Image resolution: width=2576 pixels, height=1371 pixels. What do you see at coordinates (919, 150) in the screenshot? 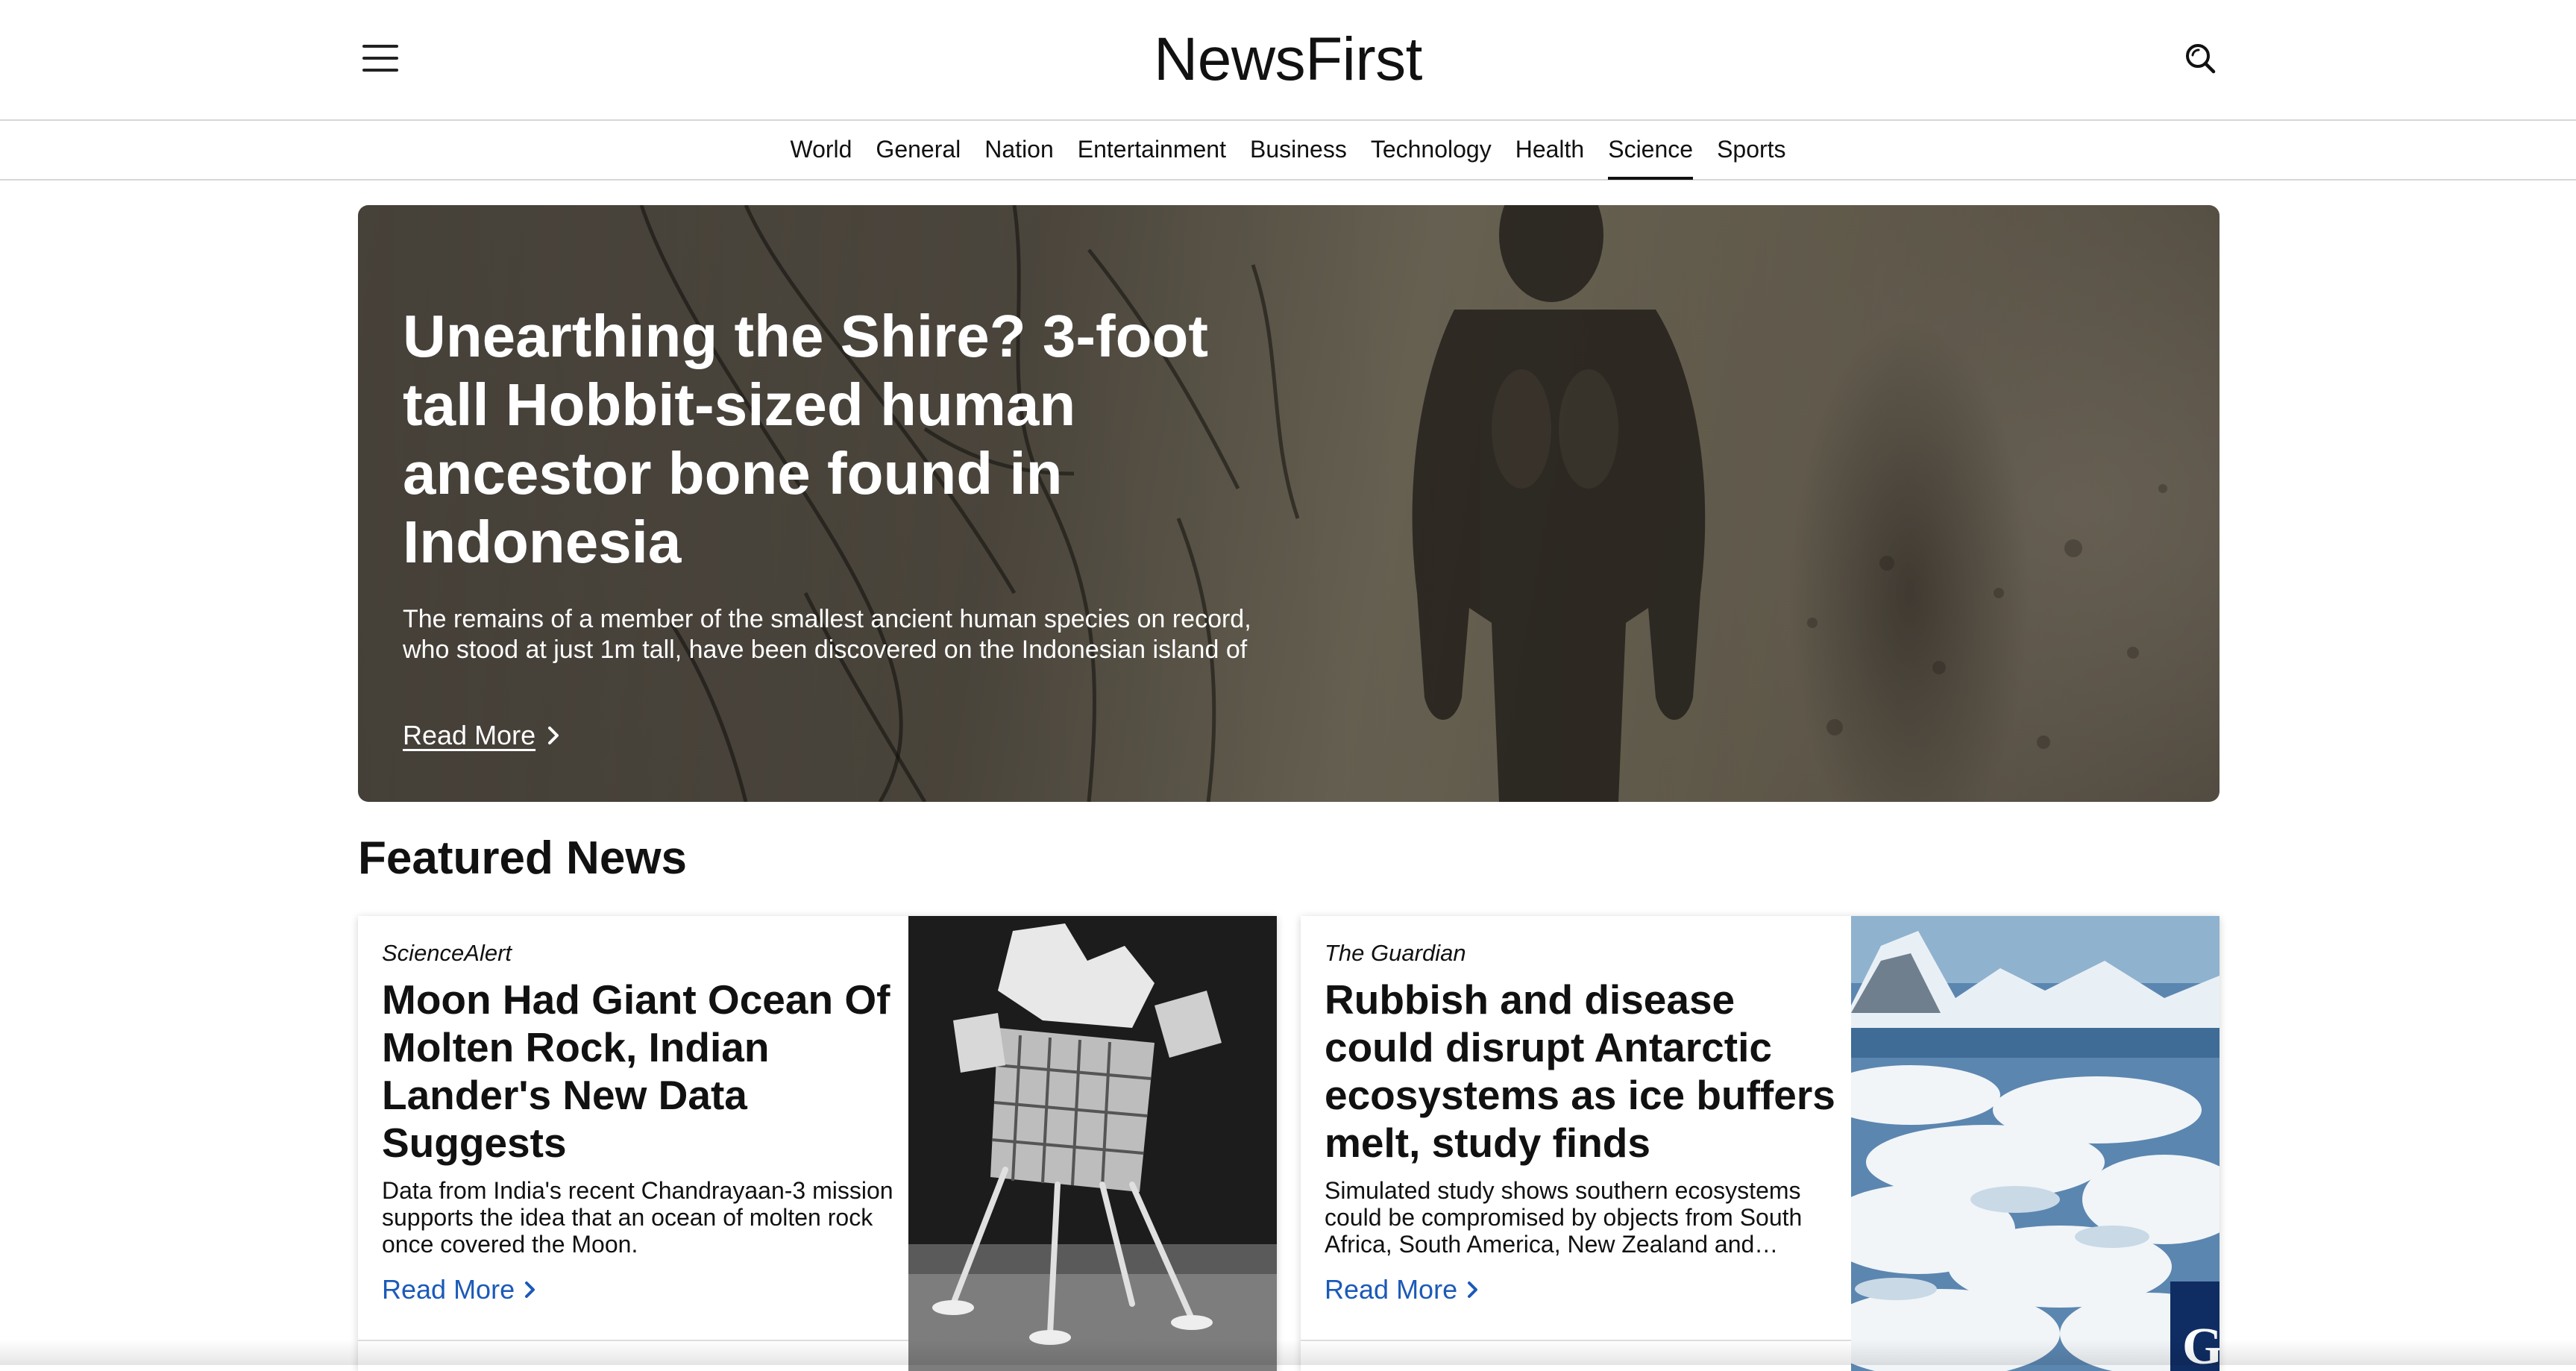
I see `nav-tab-general: General` at bounding box center [919, 150].